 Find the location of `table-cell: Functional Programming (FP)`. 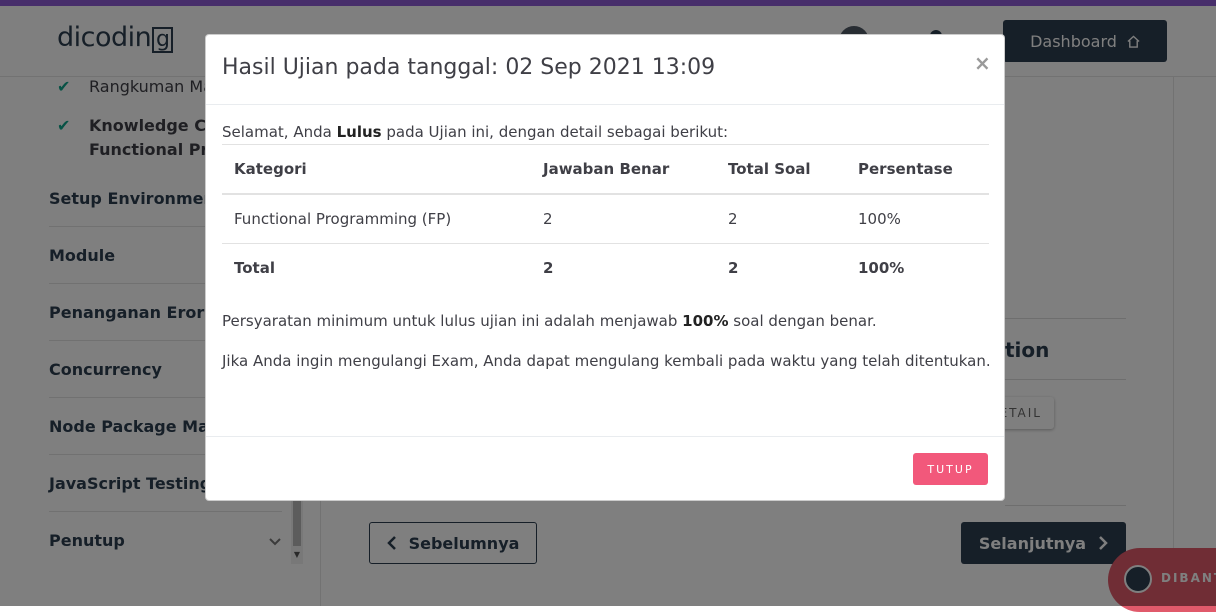

table-cell: Functional Programming (FP) is located at coordinates (376, 219).